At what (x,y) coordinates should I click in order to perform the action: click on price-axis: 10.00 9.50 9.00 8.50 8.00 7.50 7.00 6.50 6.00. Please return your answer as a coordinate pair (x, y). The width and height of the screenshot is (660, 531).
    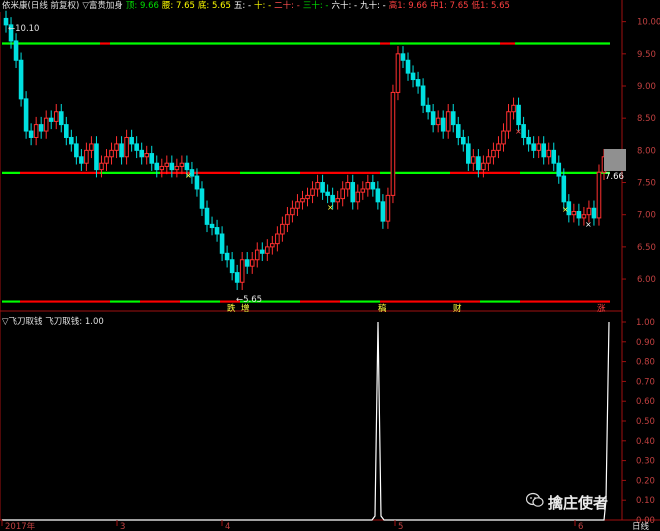
    Looking at the image, I should click on (641, 151).